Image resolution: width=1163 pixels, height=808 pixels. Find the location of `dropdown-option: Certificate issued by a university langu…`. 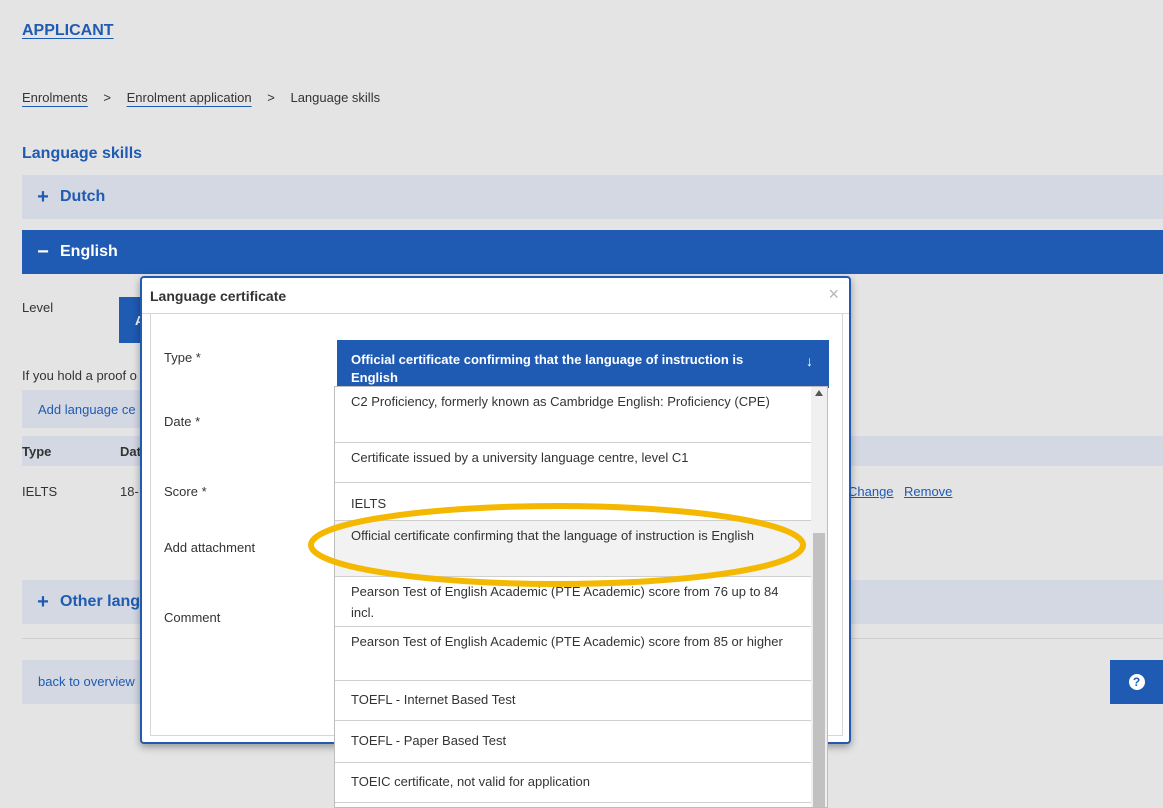

dropdown-option: Certificate issued by a university langu… is located at coordinates (574, 463).